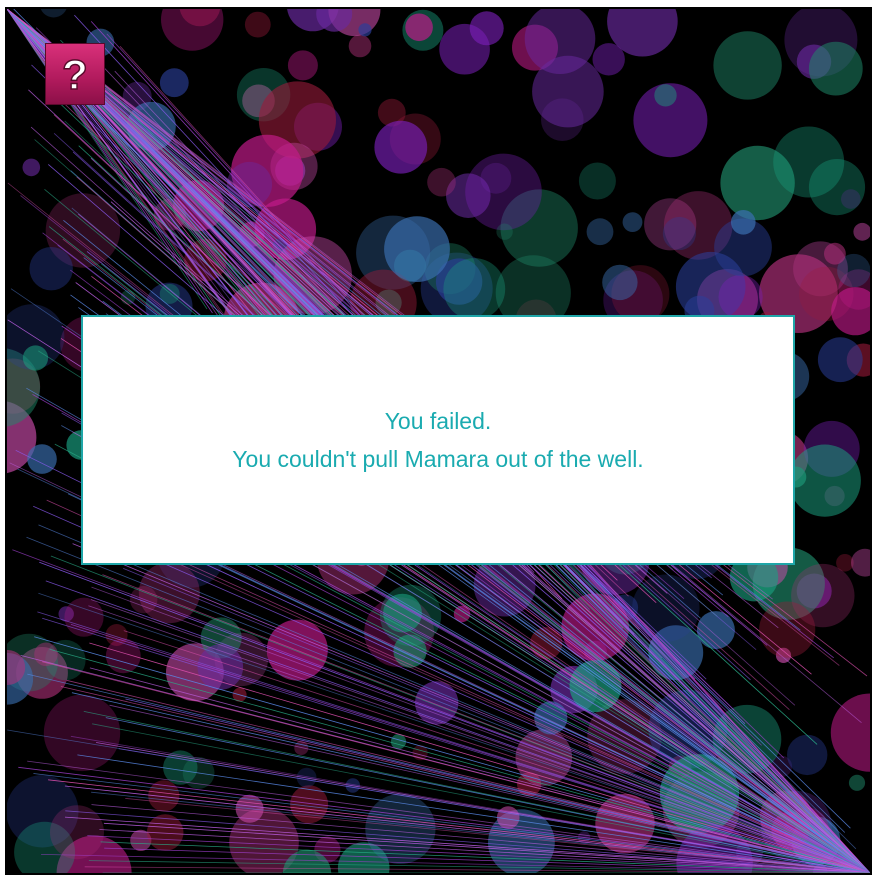  Describe the element at coordinates (480, 832) in the screenshot. I see `laser-ray` at that location.